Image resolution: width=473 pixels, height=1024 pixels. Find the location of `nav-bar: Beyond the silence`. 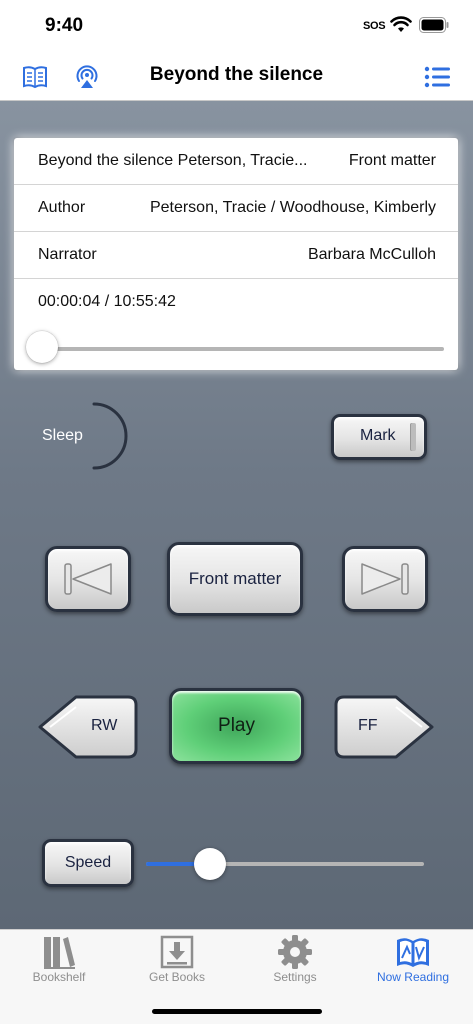

nav-bar: Beyond the silence is located at coordinates (236, 75).